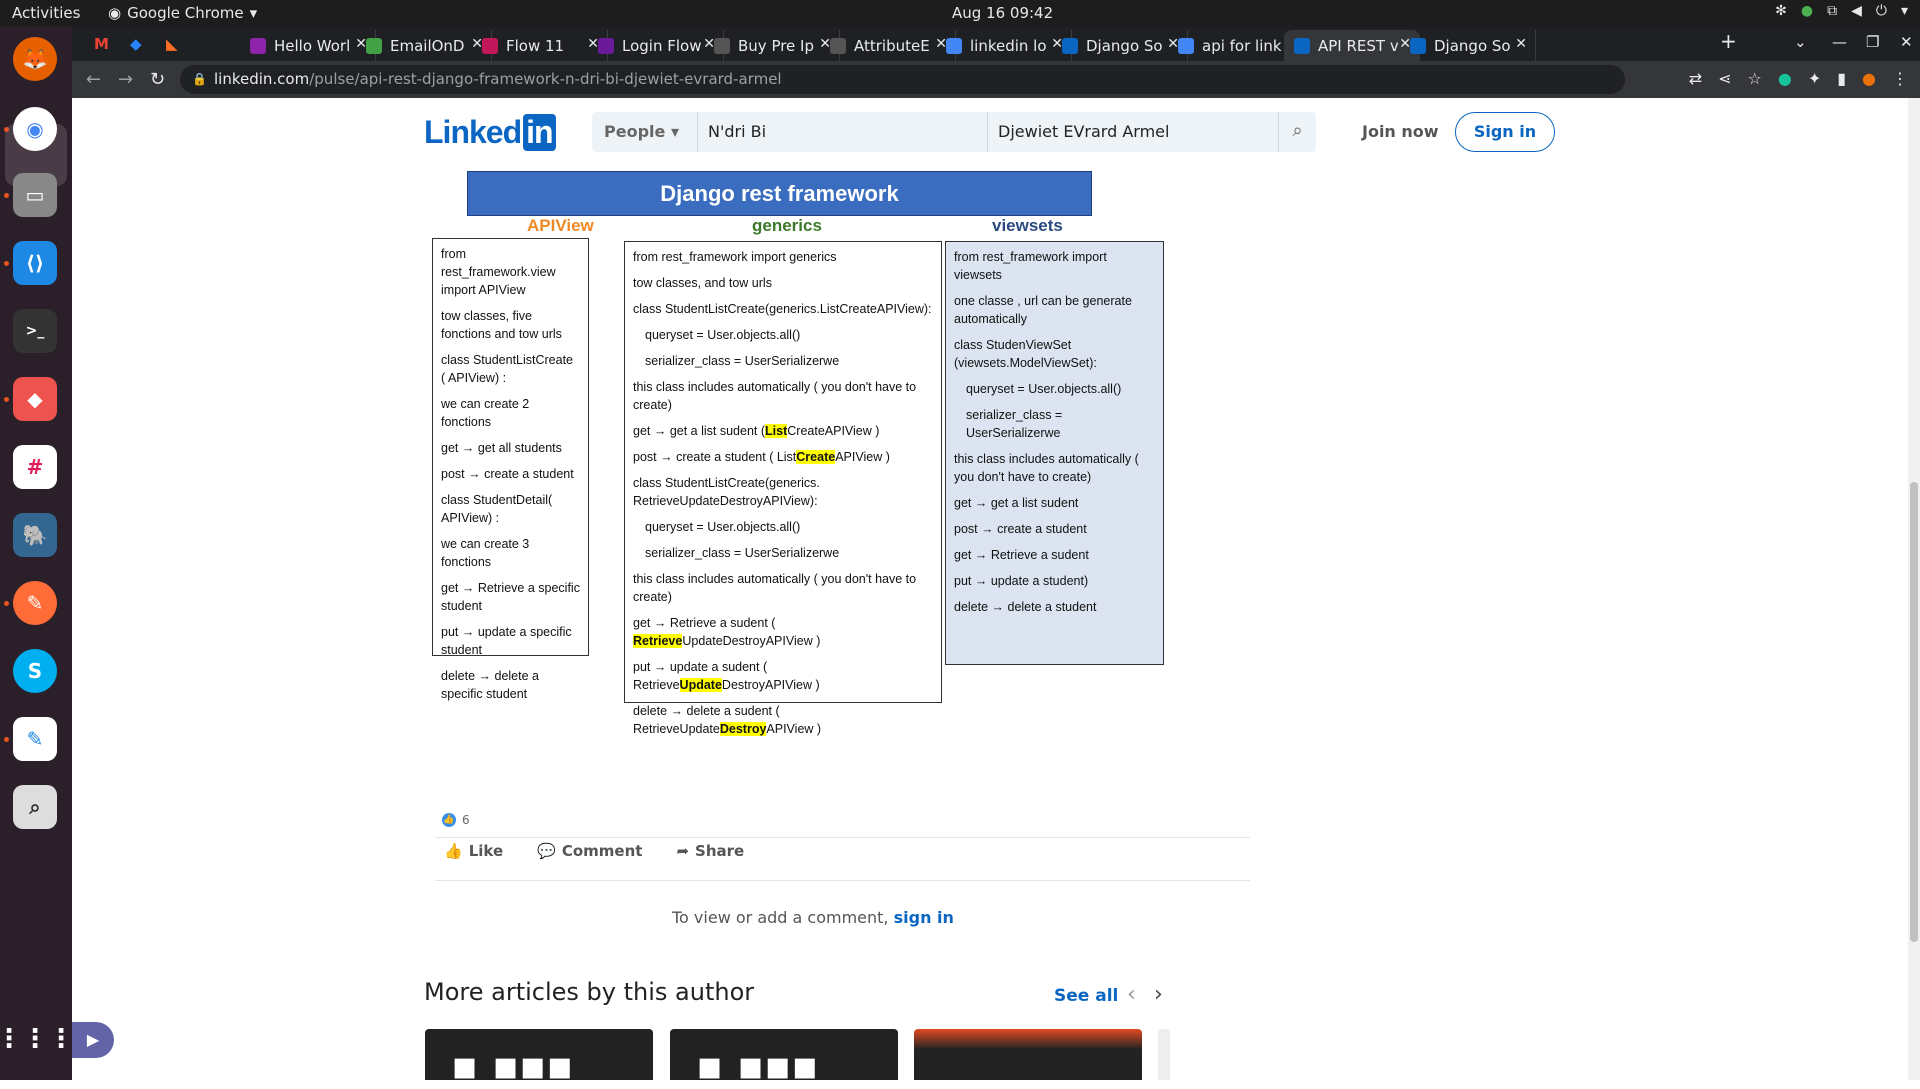 The height and width of the screenshot is (1089, 1920). Describe the element at coordinates (35, 195) in the screenshot. I see `files-icon: ▭` at that location.